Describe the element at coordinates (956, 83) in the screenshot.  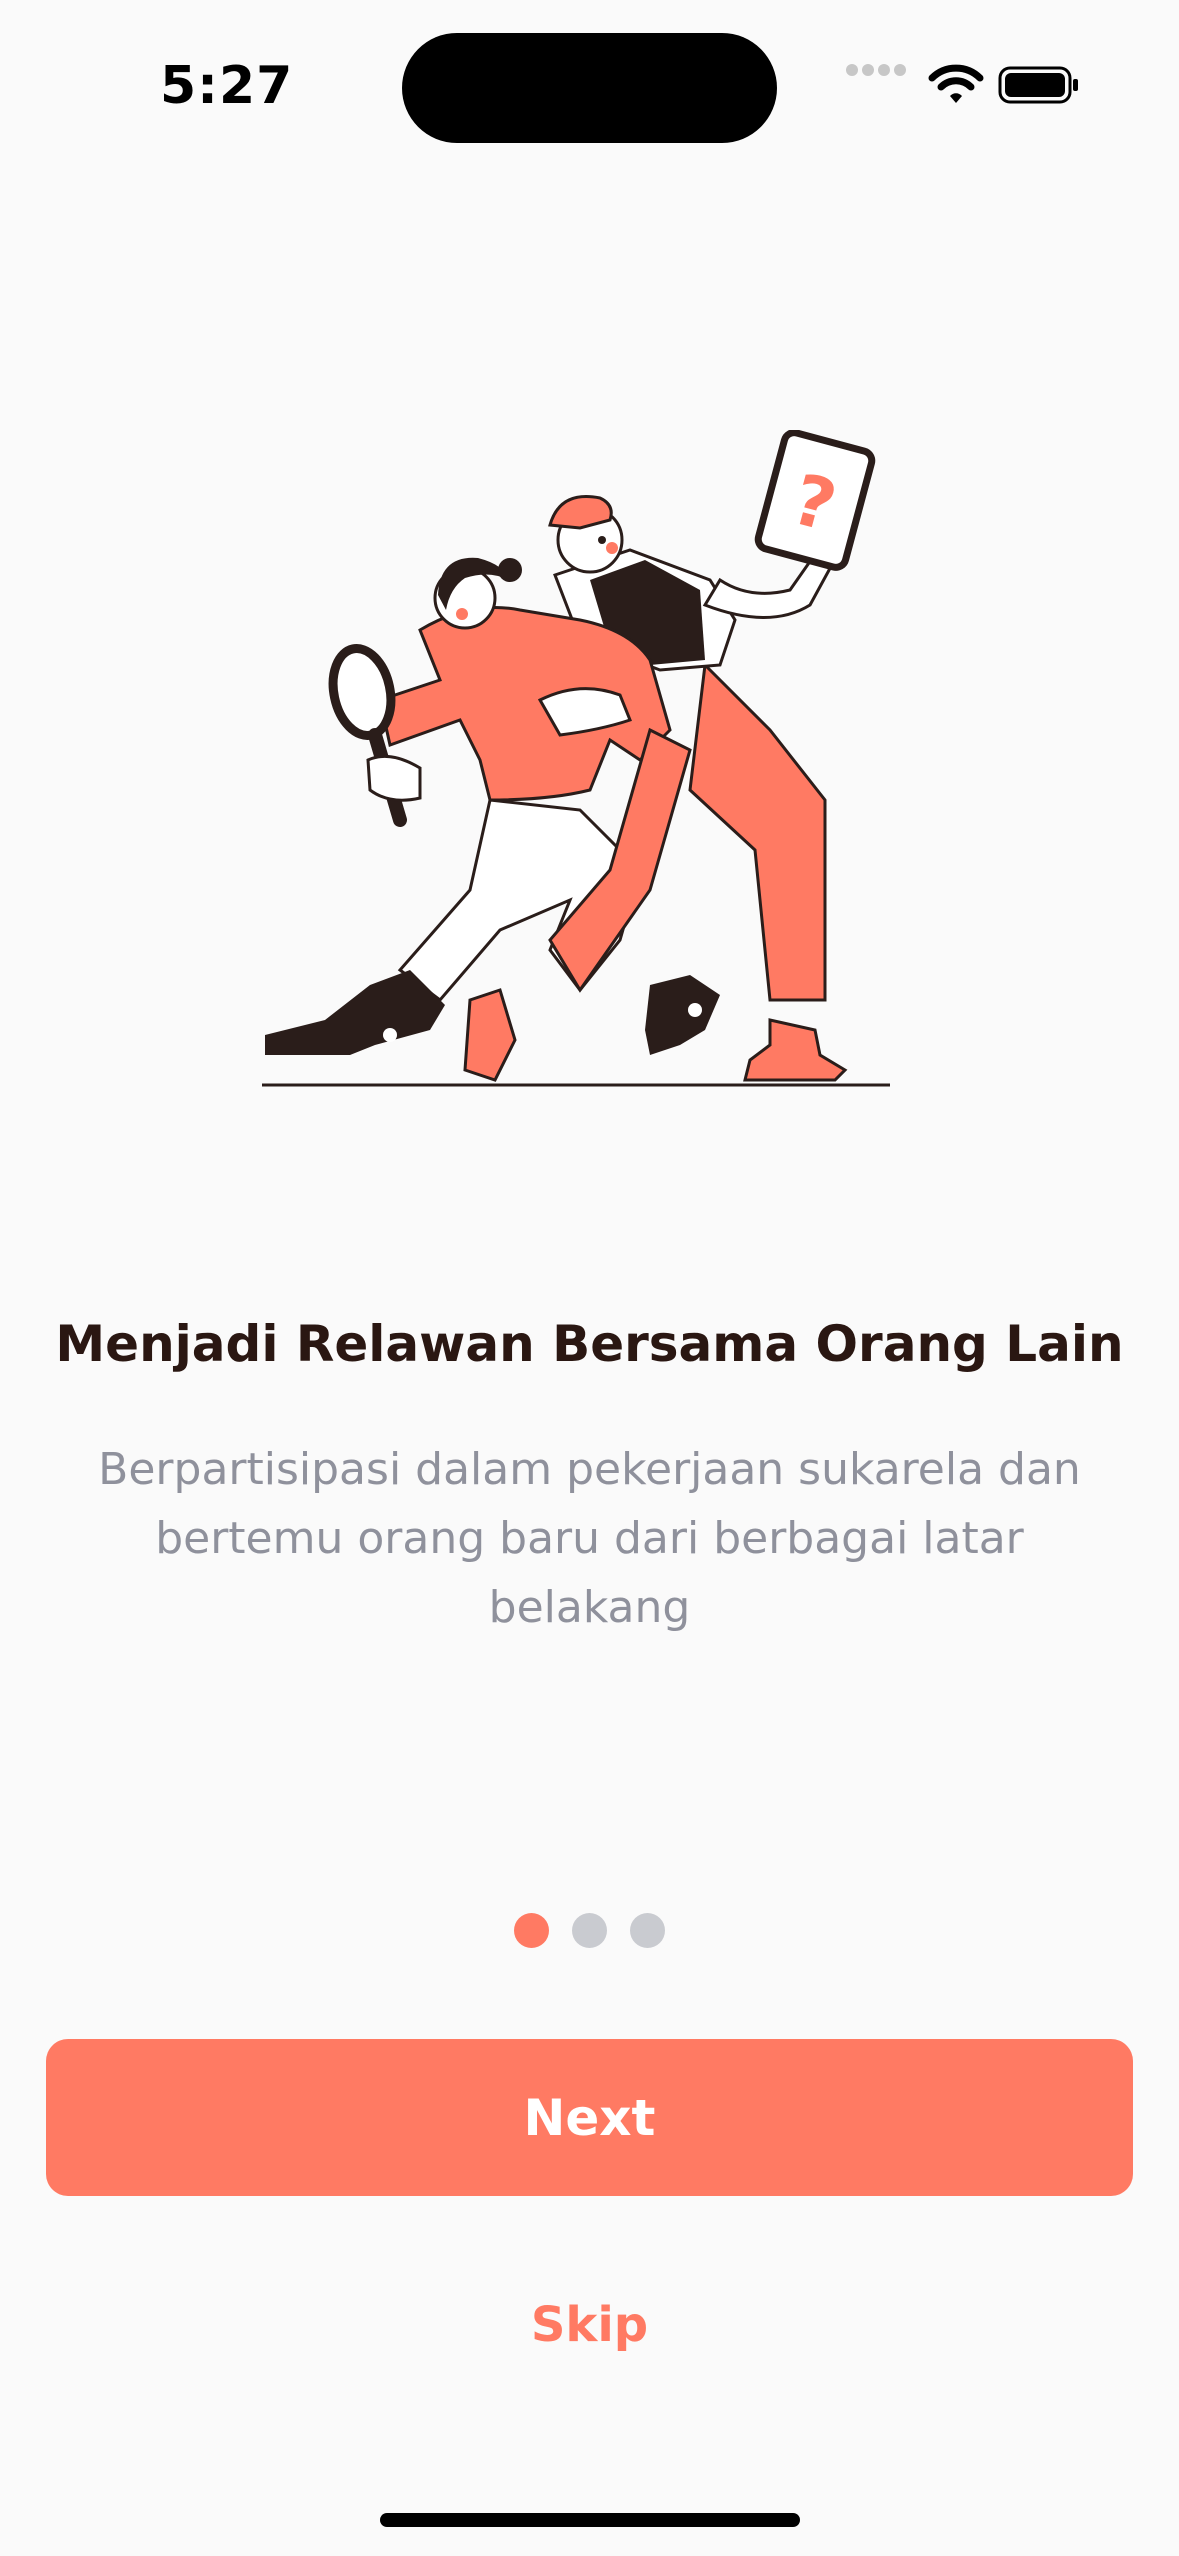
I see `wifi-icon` at that location.